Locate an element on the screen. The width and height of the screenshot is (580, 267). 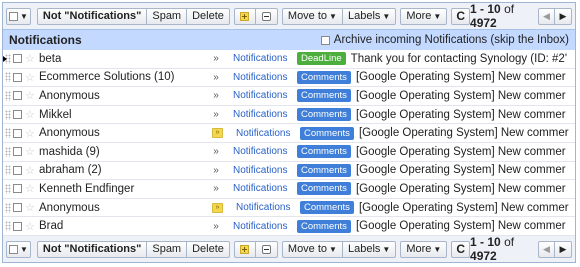
refresh-icon: C is located at coordinates (460, 16).